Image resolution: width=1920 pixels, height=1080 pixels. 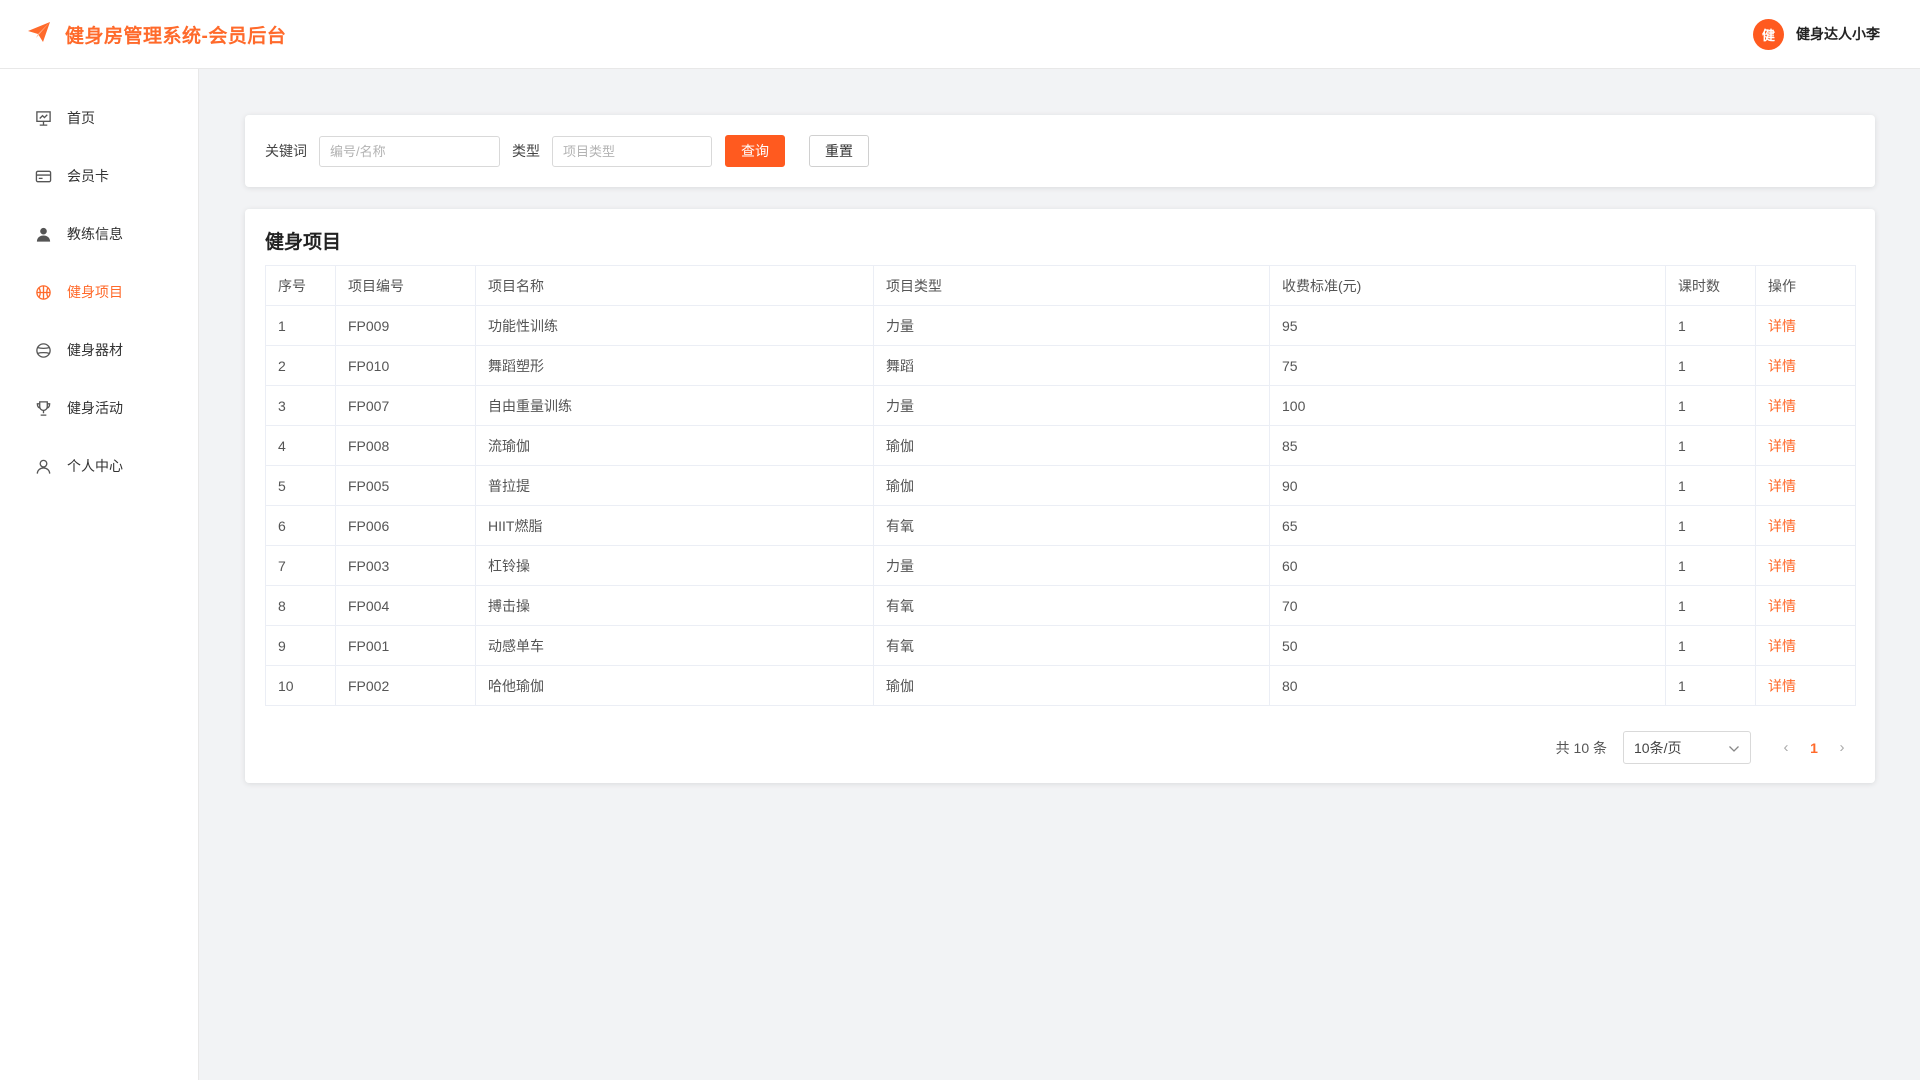 I want to click on project-type-cell: 舞蹈, so click(x=1071, y=365).